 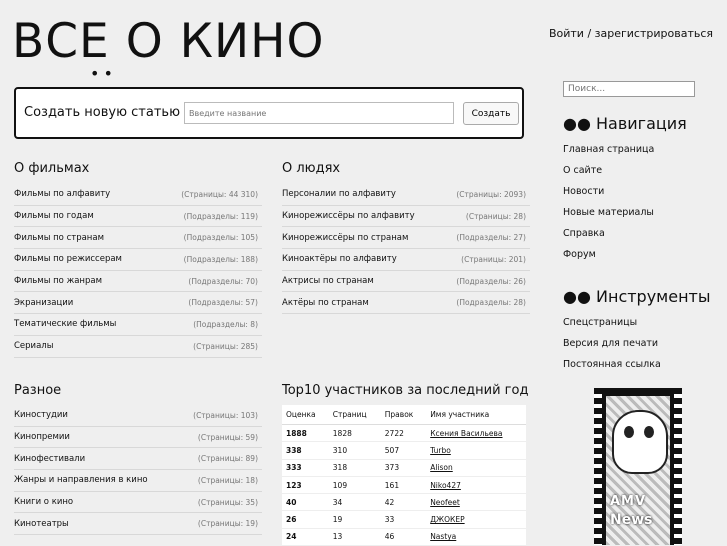 What do you see at coordinates (608, 216) in the screenshot?
I see `nav-link: Новые материалы` at bounding box center [608, 216].